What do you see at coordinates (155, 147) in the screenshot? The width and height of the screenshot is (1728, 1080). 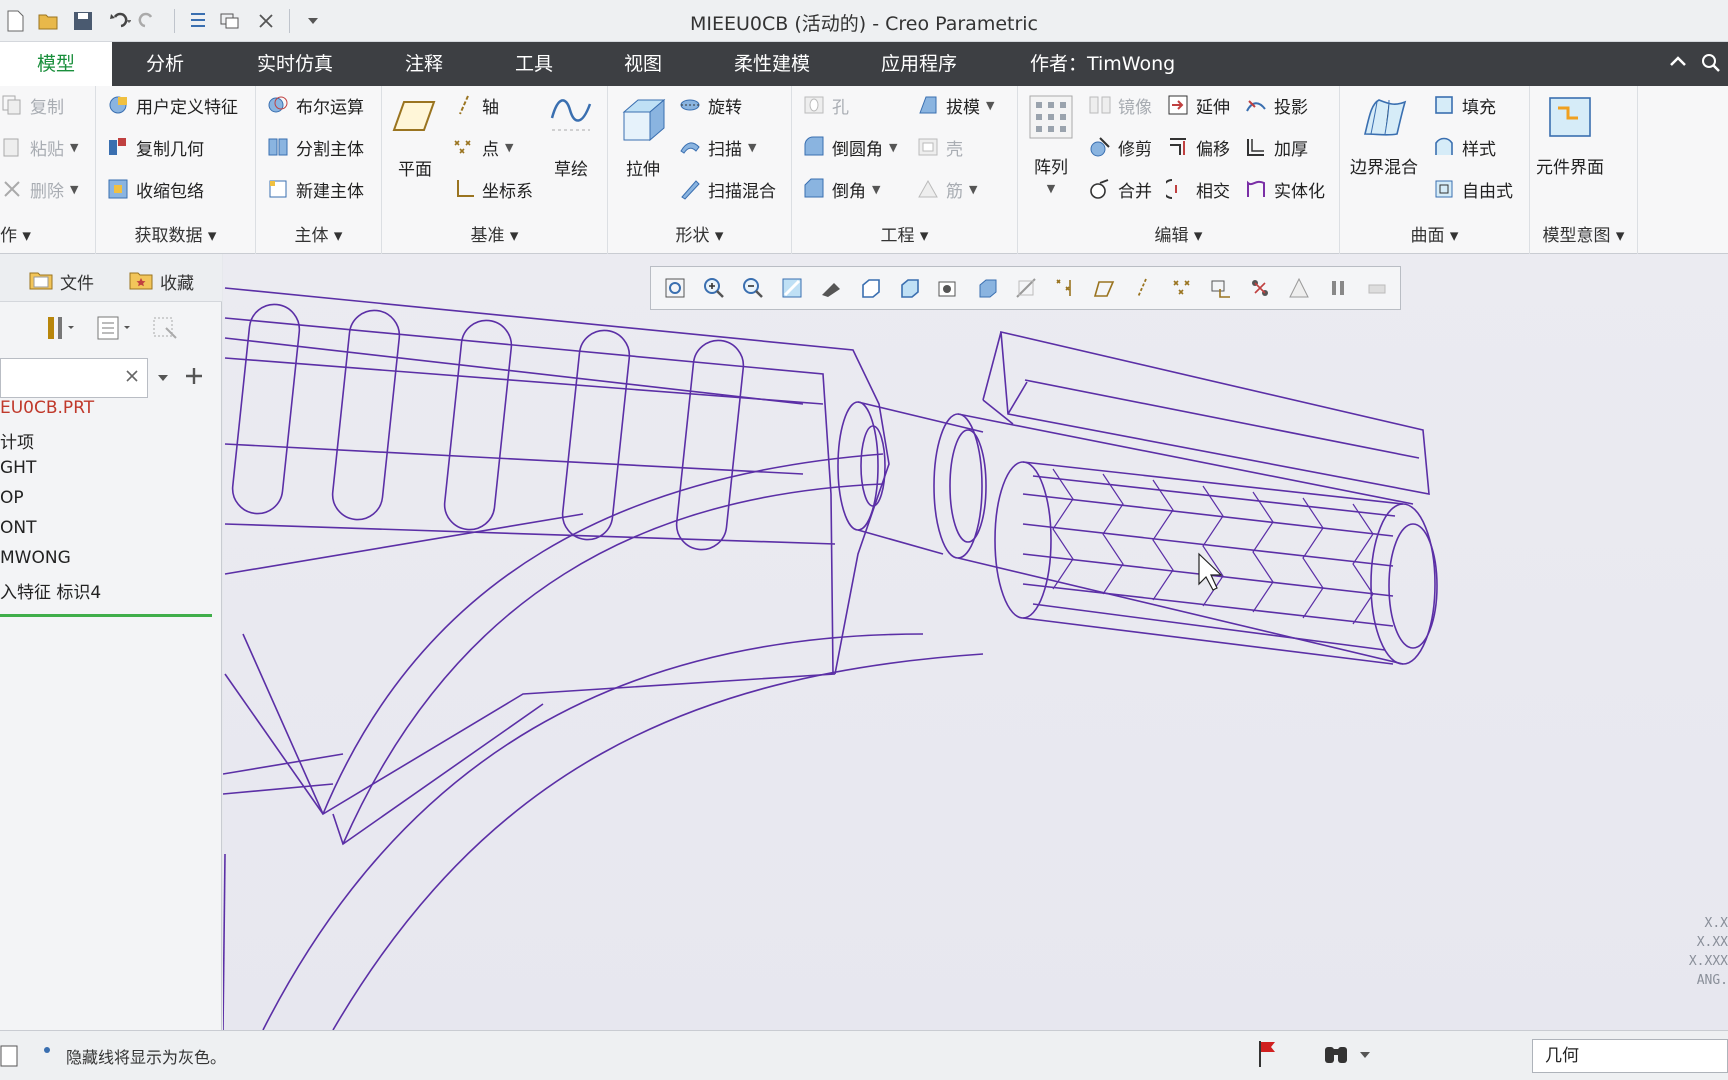 I see `copy-geometry-button: 复制几何` at bounding box center [155, 147].